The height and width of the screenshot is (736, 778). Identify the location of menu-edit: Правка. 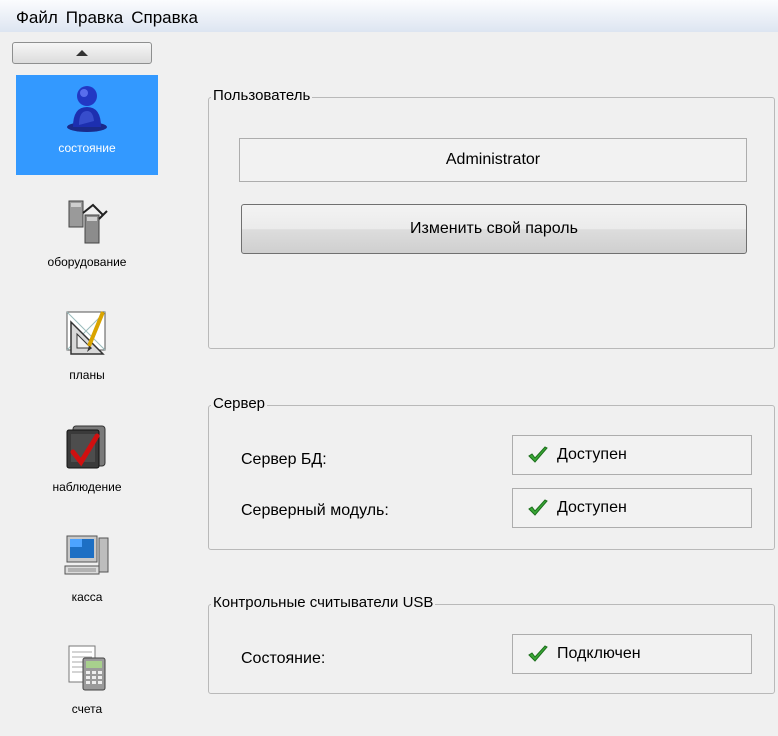
(94, 14).